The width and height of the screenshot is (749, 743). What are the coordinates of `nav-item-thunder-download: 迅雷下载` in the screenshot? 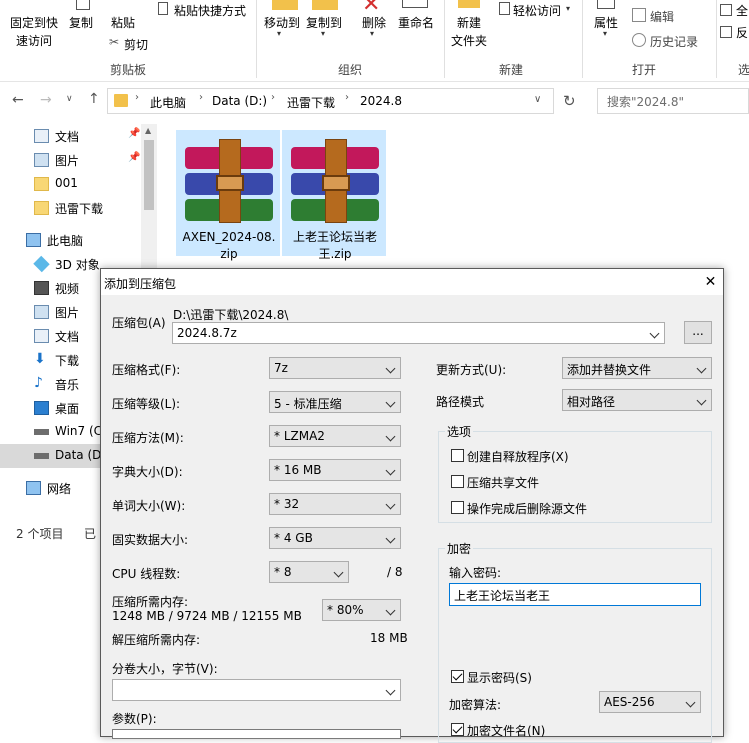 It's located at (78, 208).